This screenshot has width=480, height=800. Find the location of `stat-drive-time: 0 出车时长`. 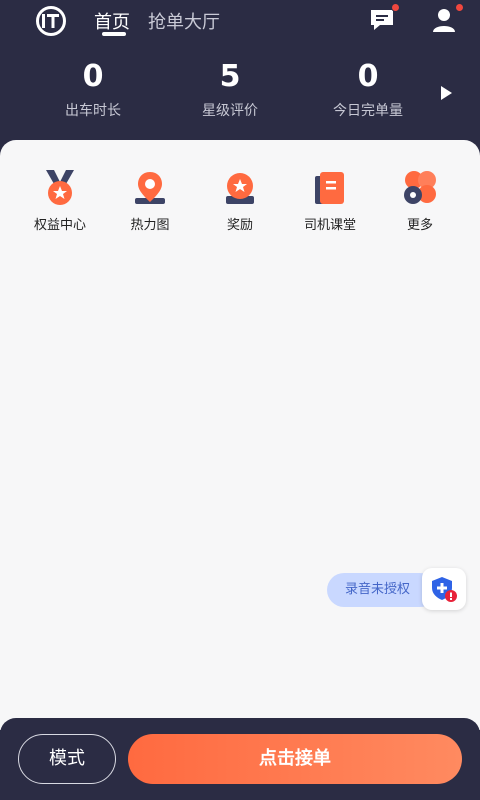

stat-drive-time: 0 出车时长 is located at coordinates (93, 90).